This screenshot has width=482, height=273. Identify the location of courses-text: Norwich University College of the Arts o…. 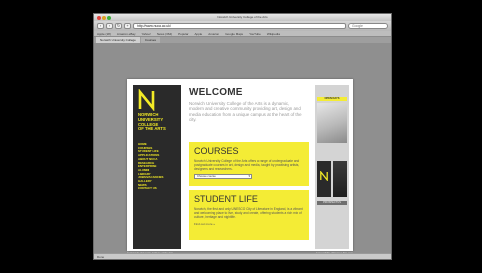
(247, 165).